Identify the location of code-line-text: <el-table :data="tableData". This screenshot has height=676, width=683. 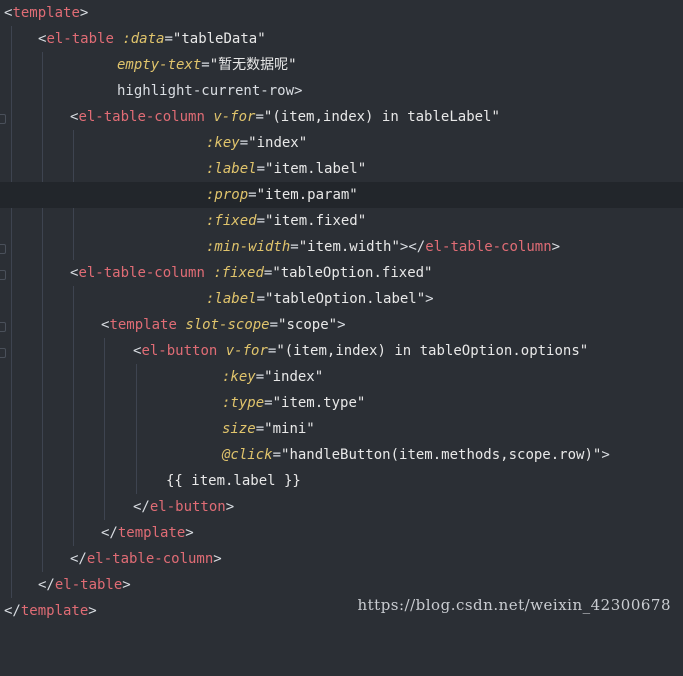
(152, 39).